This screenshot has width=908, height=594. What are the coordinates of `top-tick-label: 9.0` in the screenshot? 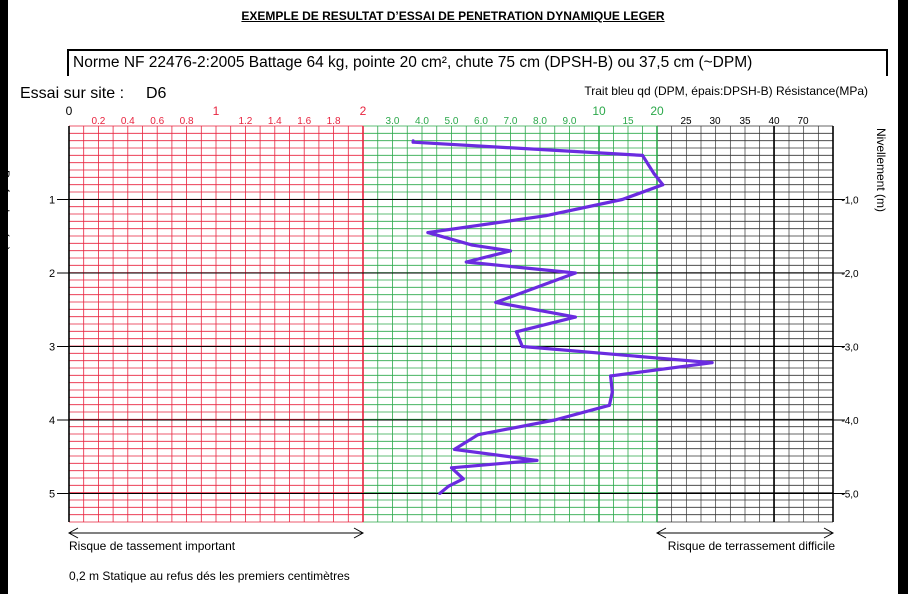 It's located at (570, 121).